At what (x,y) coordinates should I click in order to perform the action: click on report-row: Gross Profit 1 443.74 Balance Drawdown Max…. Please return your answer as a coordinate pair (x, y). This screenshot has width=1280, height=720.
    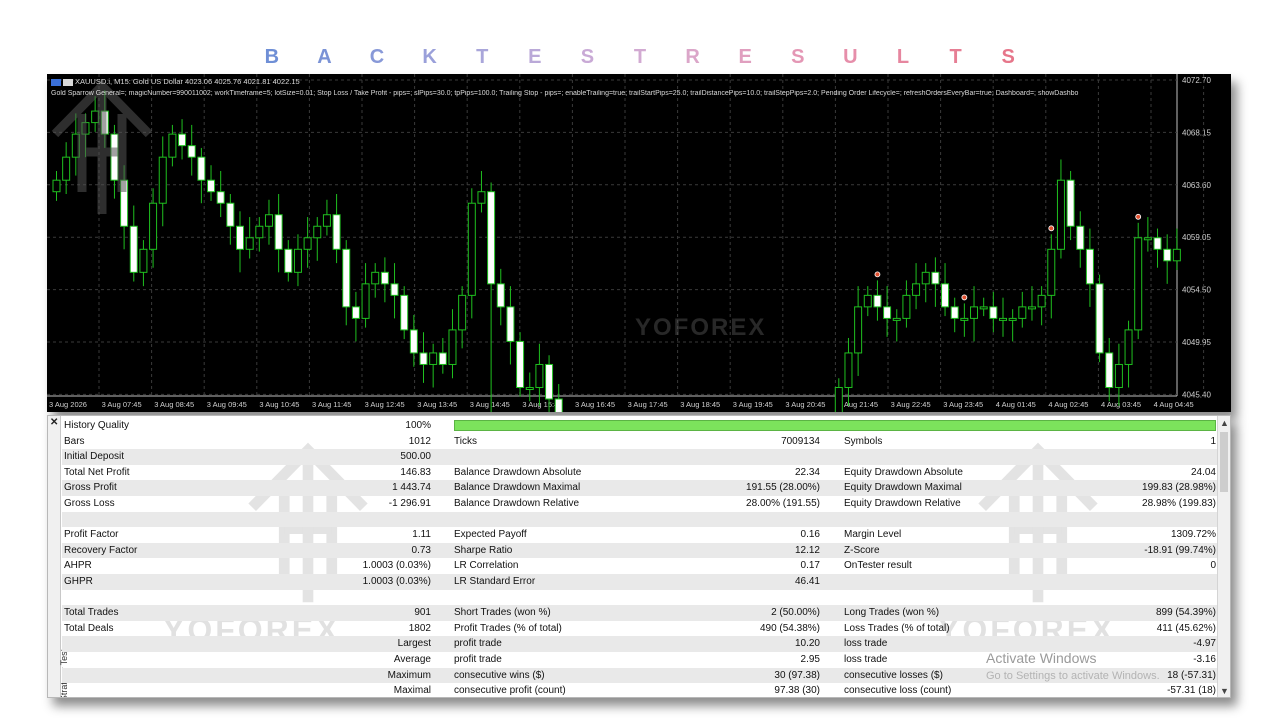
    Looking at the image, I should click on (640, 488).